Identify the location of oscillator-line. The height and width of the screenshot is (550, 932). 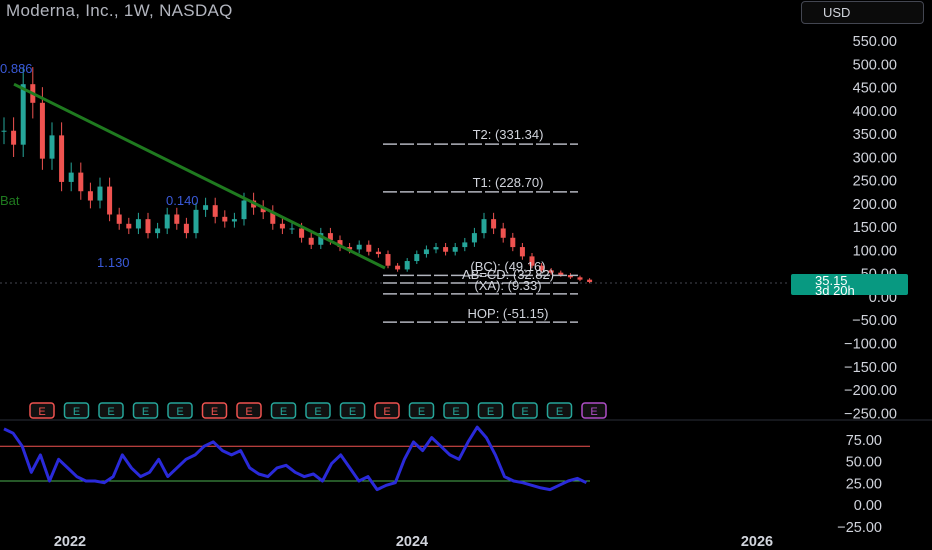
(295, 458).